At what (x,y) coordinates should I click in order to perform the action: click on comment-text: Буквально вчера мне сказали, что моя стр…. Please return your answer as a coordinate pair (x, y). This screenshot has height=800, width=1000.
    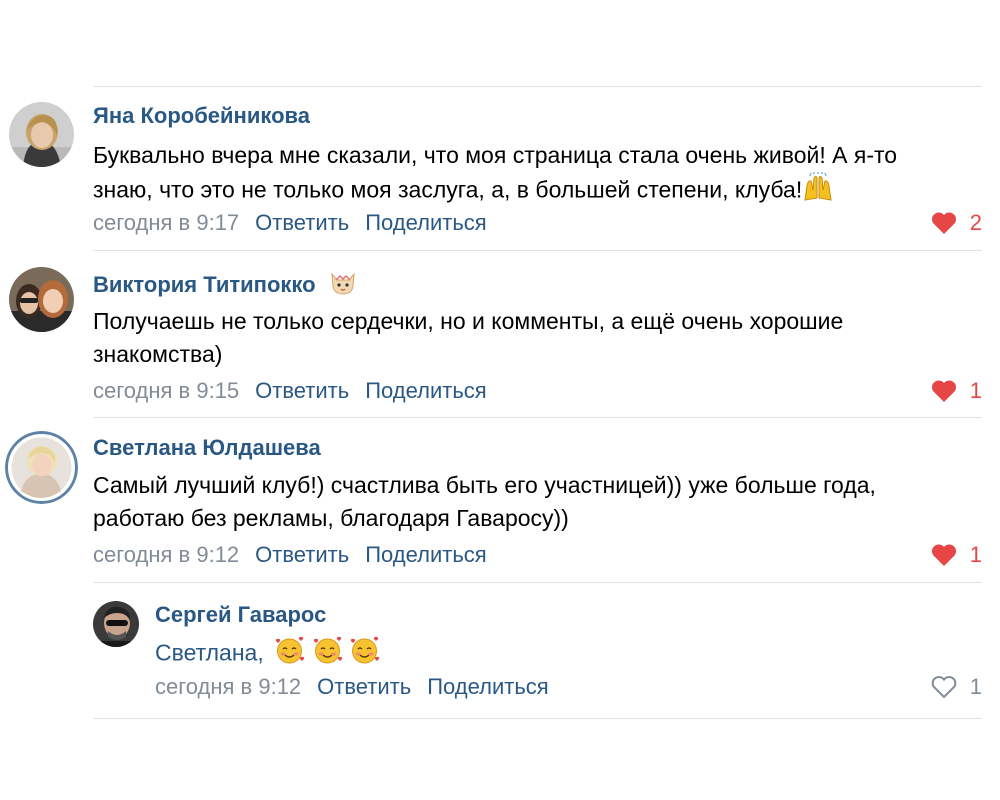
    Looking at the image, I should click on (533, 175).